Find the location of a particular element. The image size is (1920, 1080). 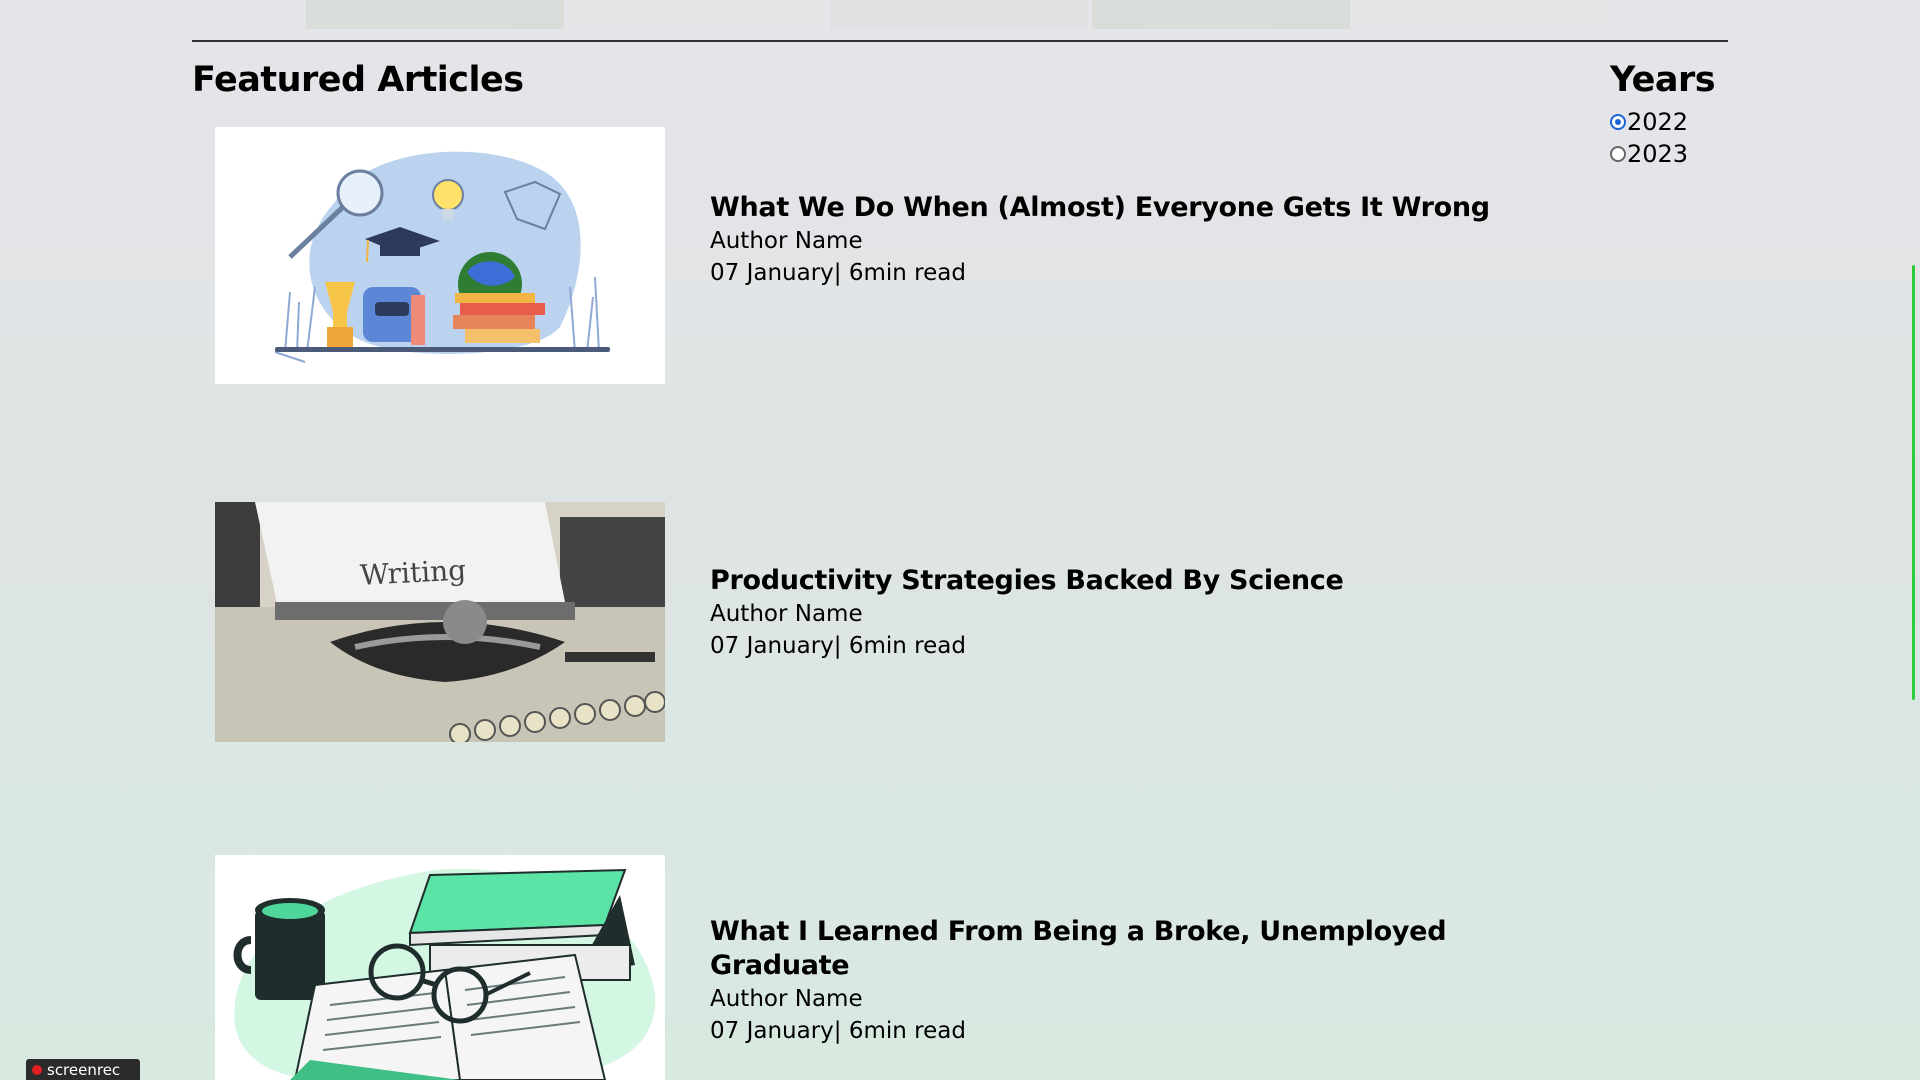

article-image-typewriter: Writing is located at coordinates (440, 622).